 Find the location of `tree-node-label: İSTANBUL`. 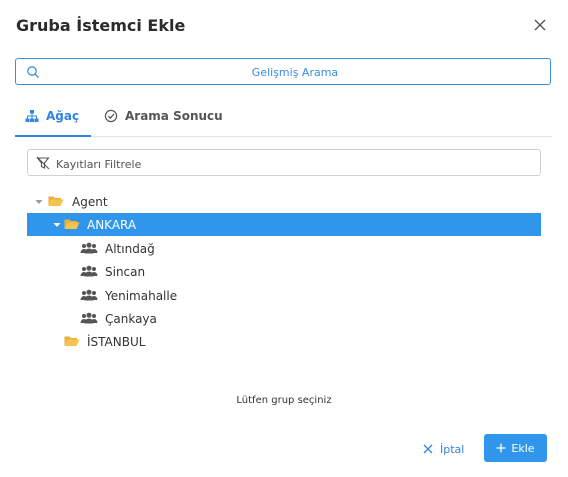

tree-node-label: İSTANBUL is located at coordinates (116, 341).